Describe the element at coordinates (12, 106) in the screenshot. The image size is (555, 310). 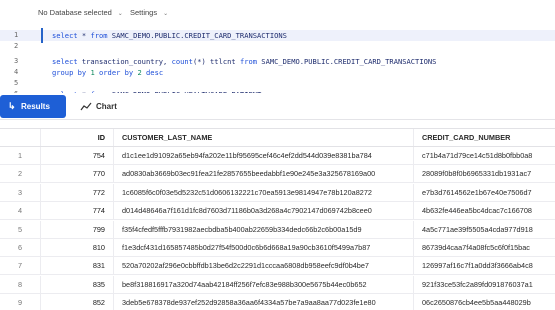
I see `return-arrow-icon: ↳` at that location.